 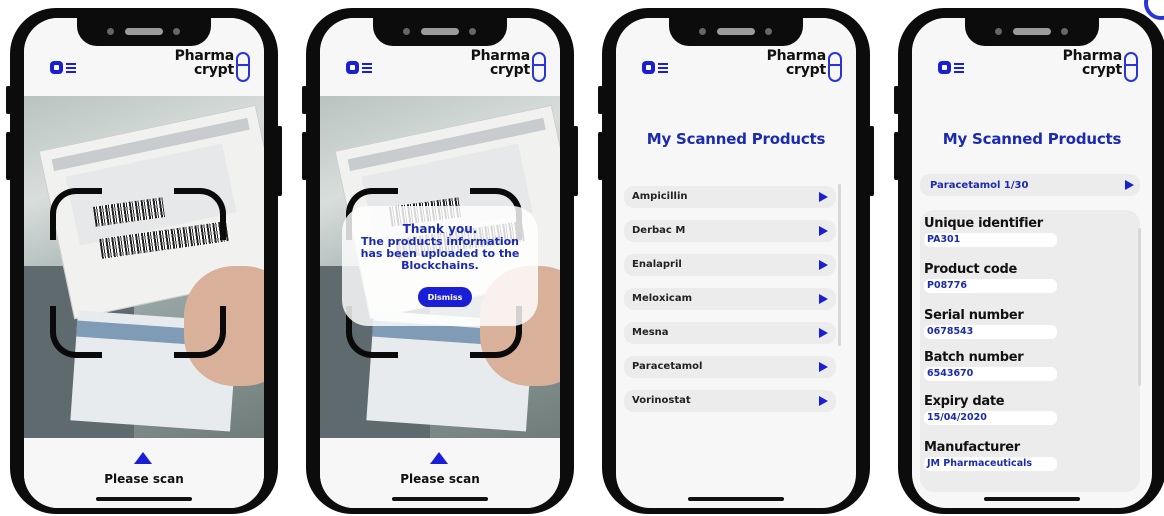 What do you see at coordinates (730, 265) in the screenshot?
I see `list-item: Enalapril` at bounding box center [730, 265].